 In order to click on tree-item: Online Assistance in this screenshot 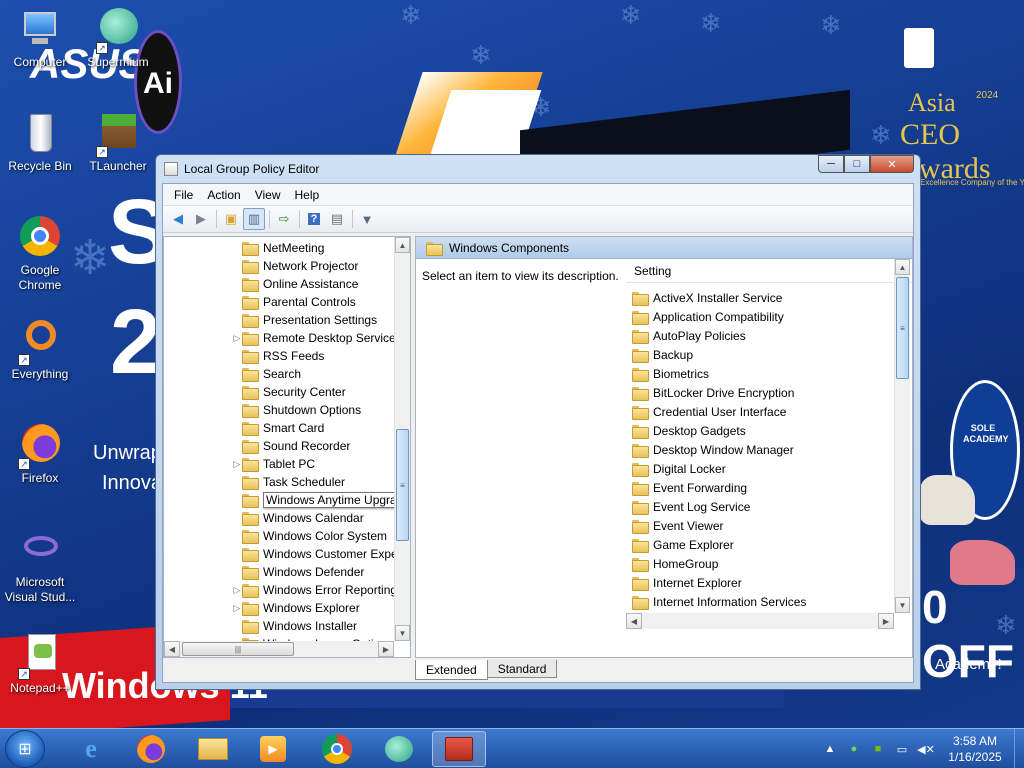, I will do `click(295, 284)`.